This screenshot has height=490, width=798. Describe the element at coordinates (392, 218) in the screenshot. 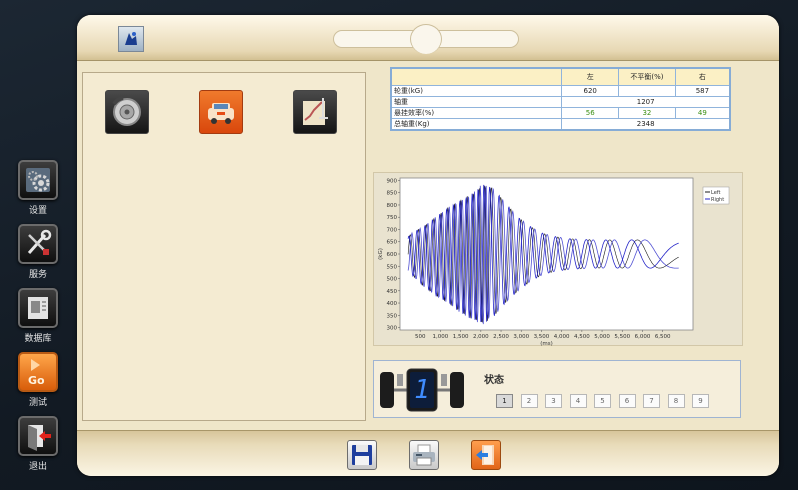

I see `y-tick-label: 750` at that location.